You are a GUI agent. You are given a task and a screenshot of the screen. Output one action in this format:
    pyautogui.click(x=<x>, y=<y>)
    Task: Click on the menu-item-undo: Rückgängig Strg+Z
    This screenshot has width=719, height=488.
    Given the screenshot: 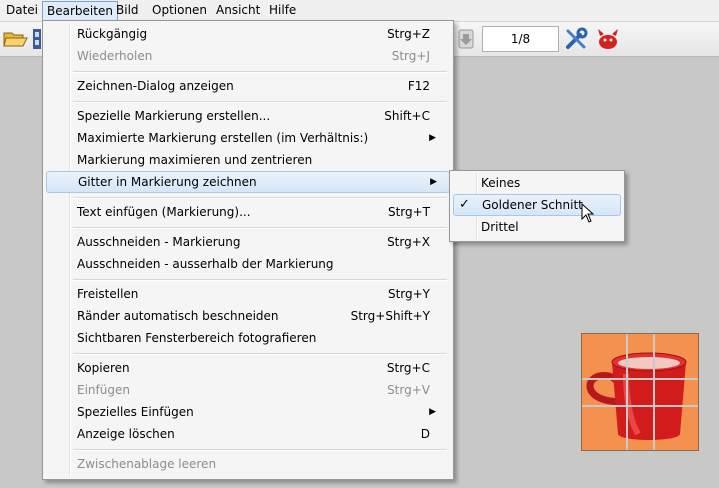 What is the action you would take?
    pyautogui.click(x=247, y=34)
    